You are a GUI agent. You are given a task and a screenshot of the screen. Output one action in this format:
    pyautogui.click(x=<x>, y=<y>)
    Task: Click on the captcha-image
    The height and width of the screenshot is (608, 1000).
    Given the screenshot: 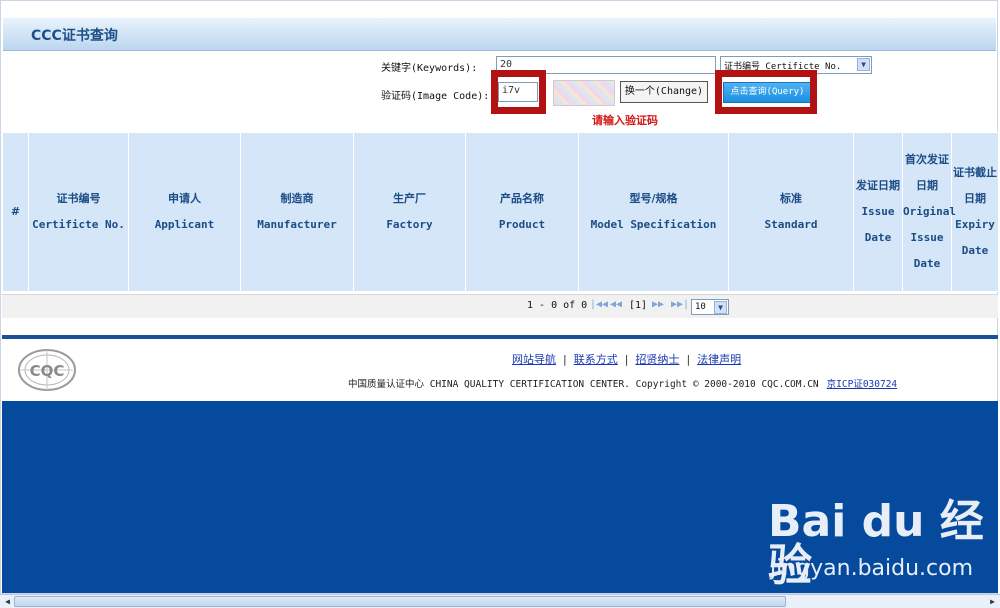 What is the action you would take?
    pyautogui.click(x=584, y=93)
    